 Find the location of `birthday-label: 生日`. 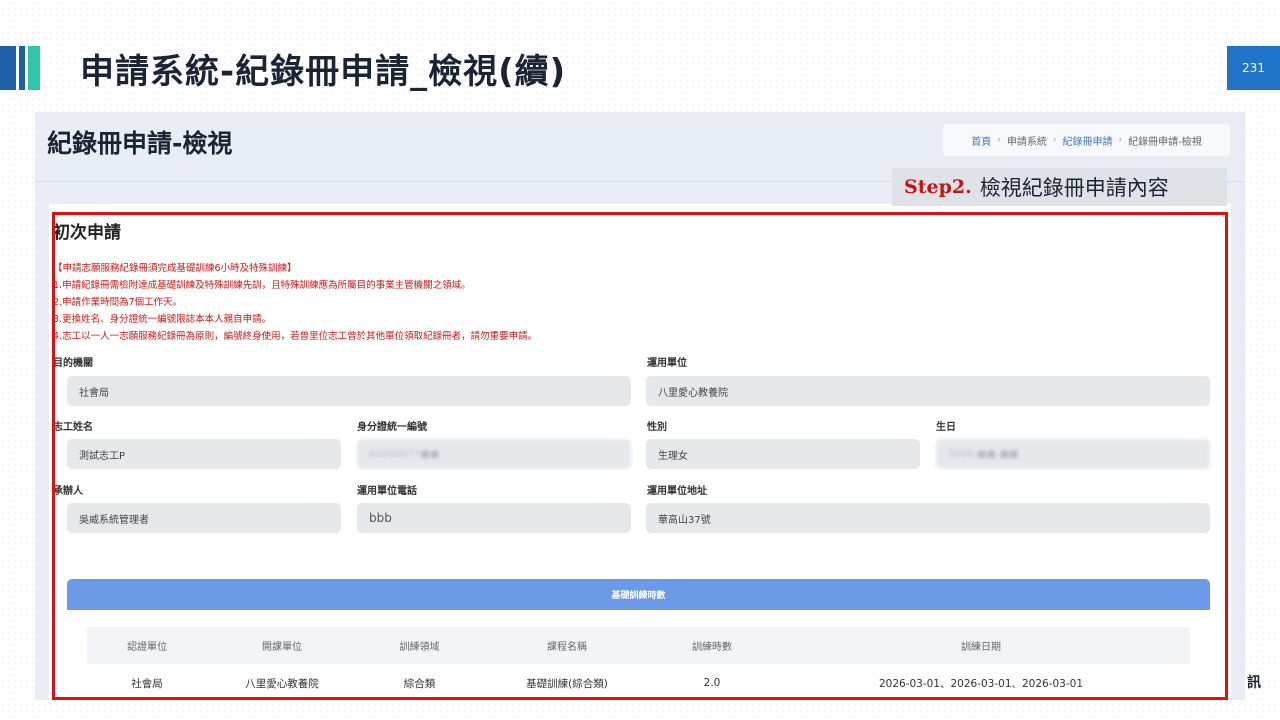

birthday-label: 生日 is located at coordinates (946, 427).